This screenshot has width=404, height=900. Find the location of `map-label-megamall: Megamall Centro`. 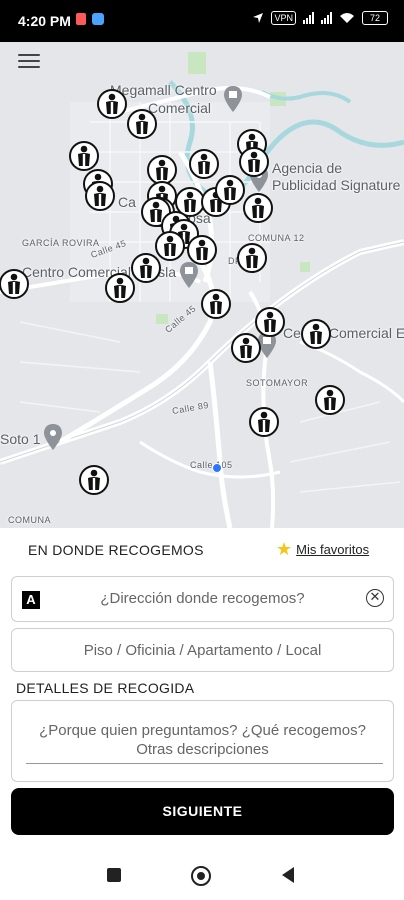

map-label-megamall: Megamall Centro is located at coordinates (163, 90).